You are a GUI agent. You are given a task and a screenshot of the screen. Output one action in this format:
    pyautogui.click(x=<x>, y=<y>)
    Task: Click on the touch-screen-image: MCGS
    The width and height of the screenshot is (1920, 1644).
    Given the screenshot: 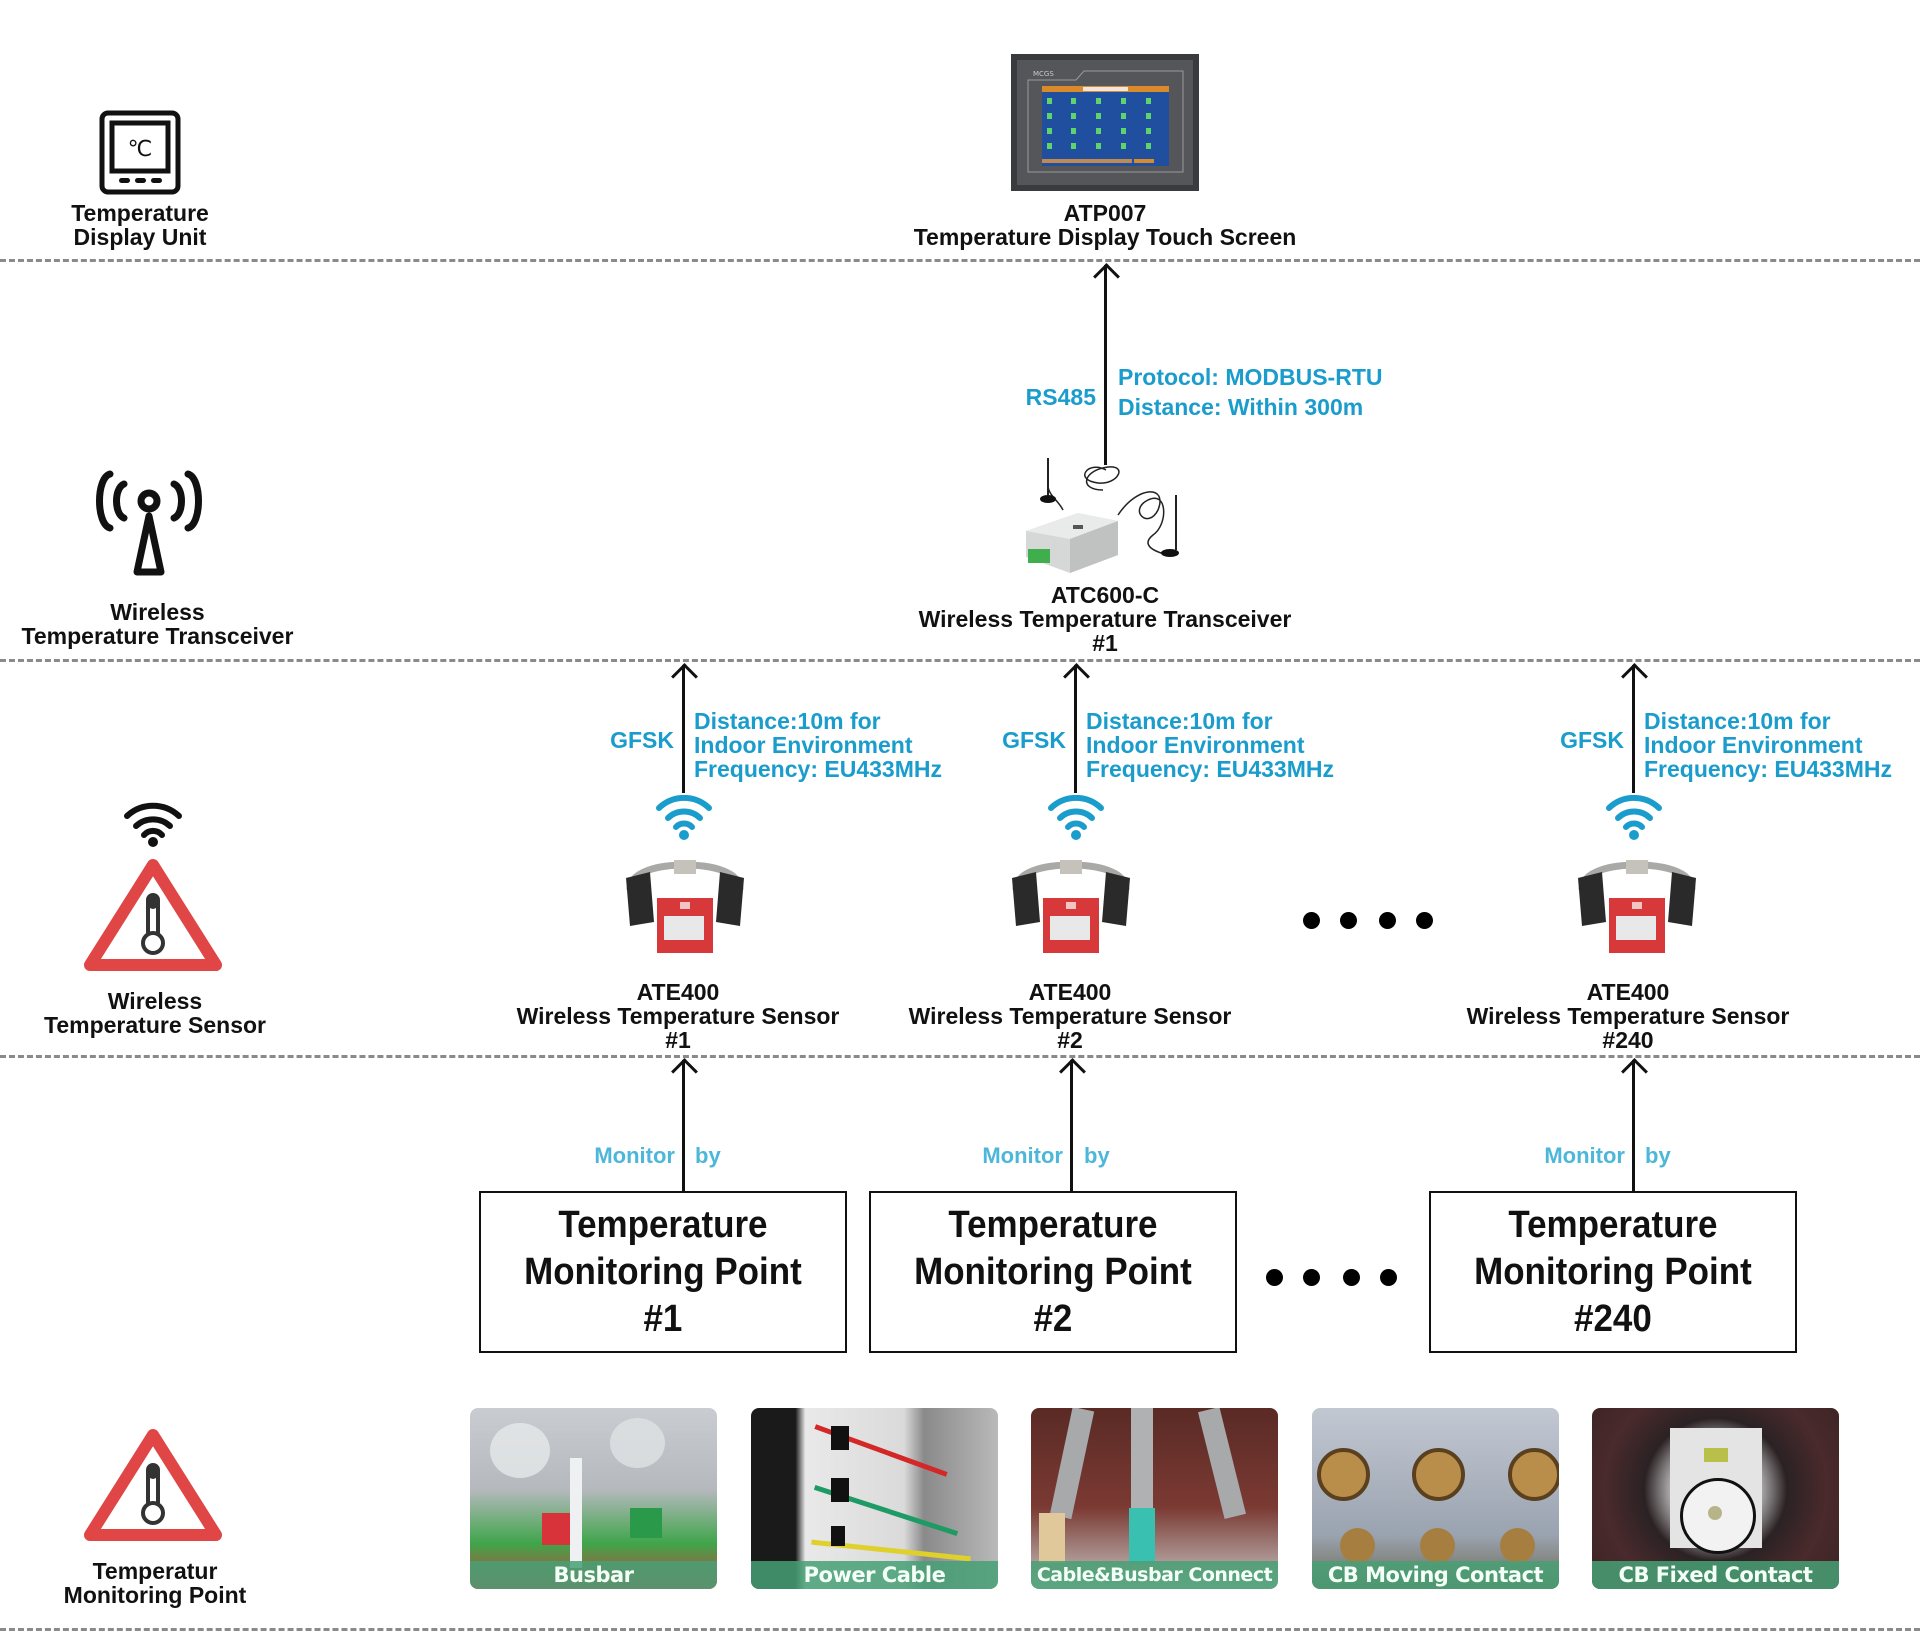 What is the action you would take?
    pyautogui.click(x=1105, y=122)
    